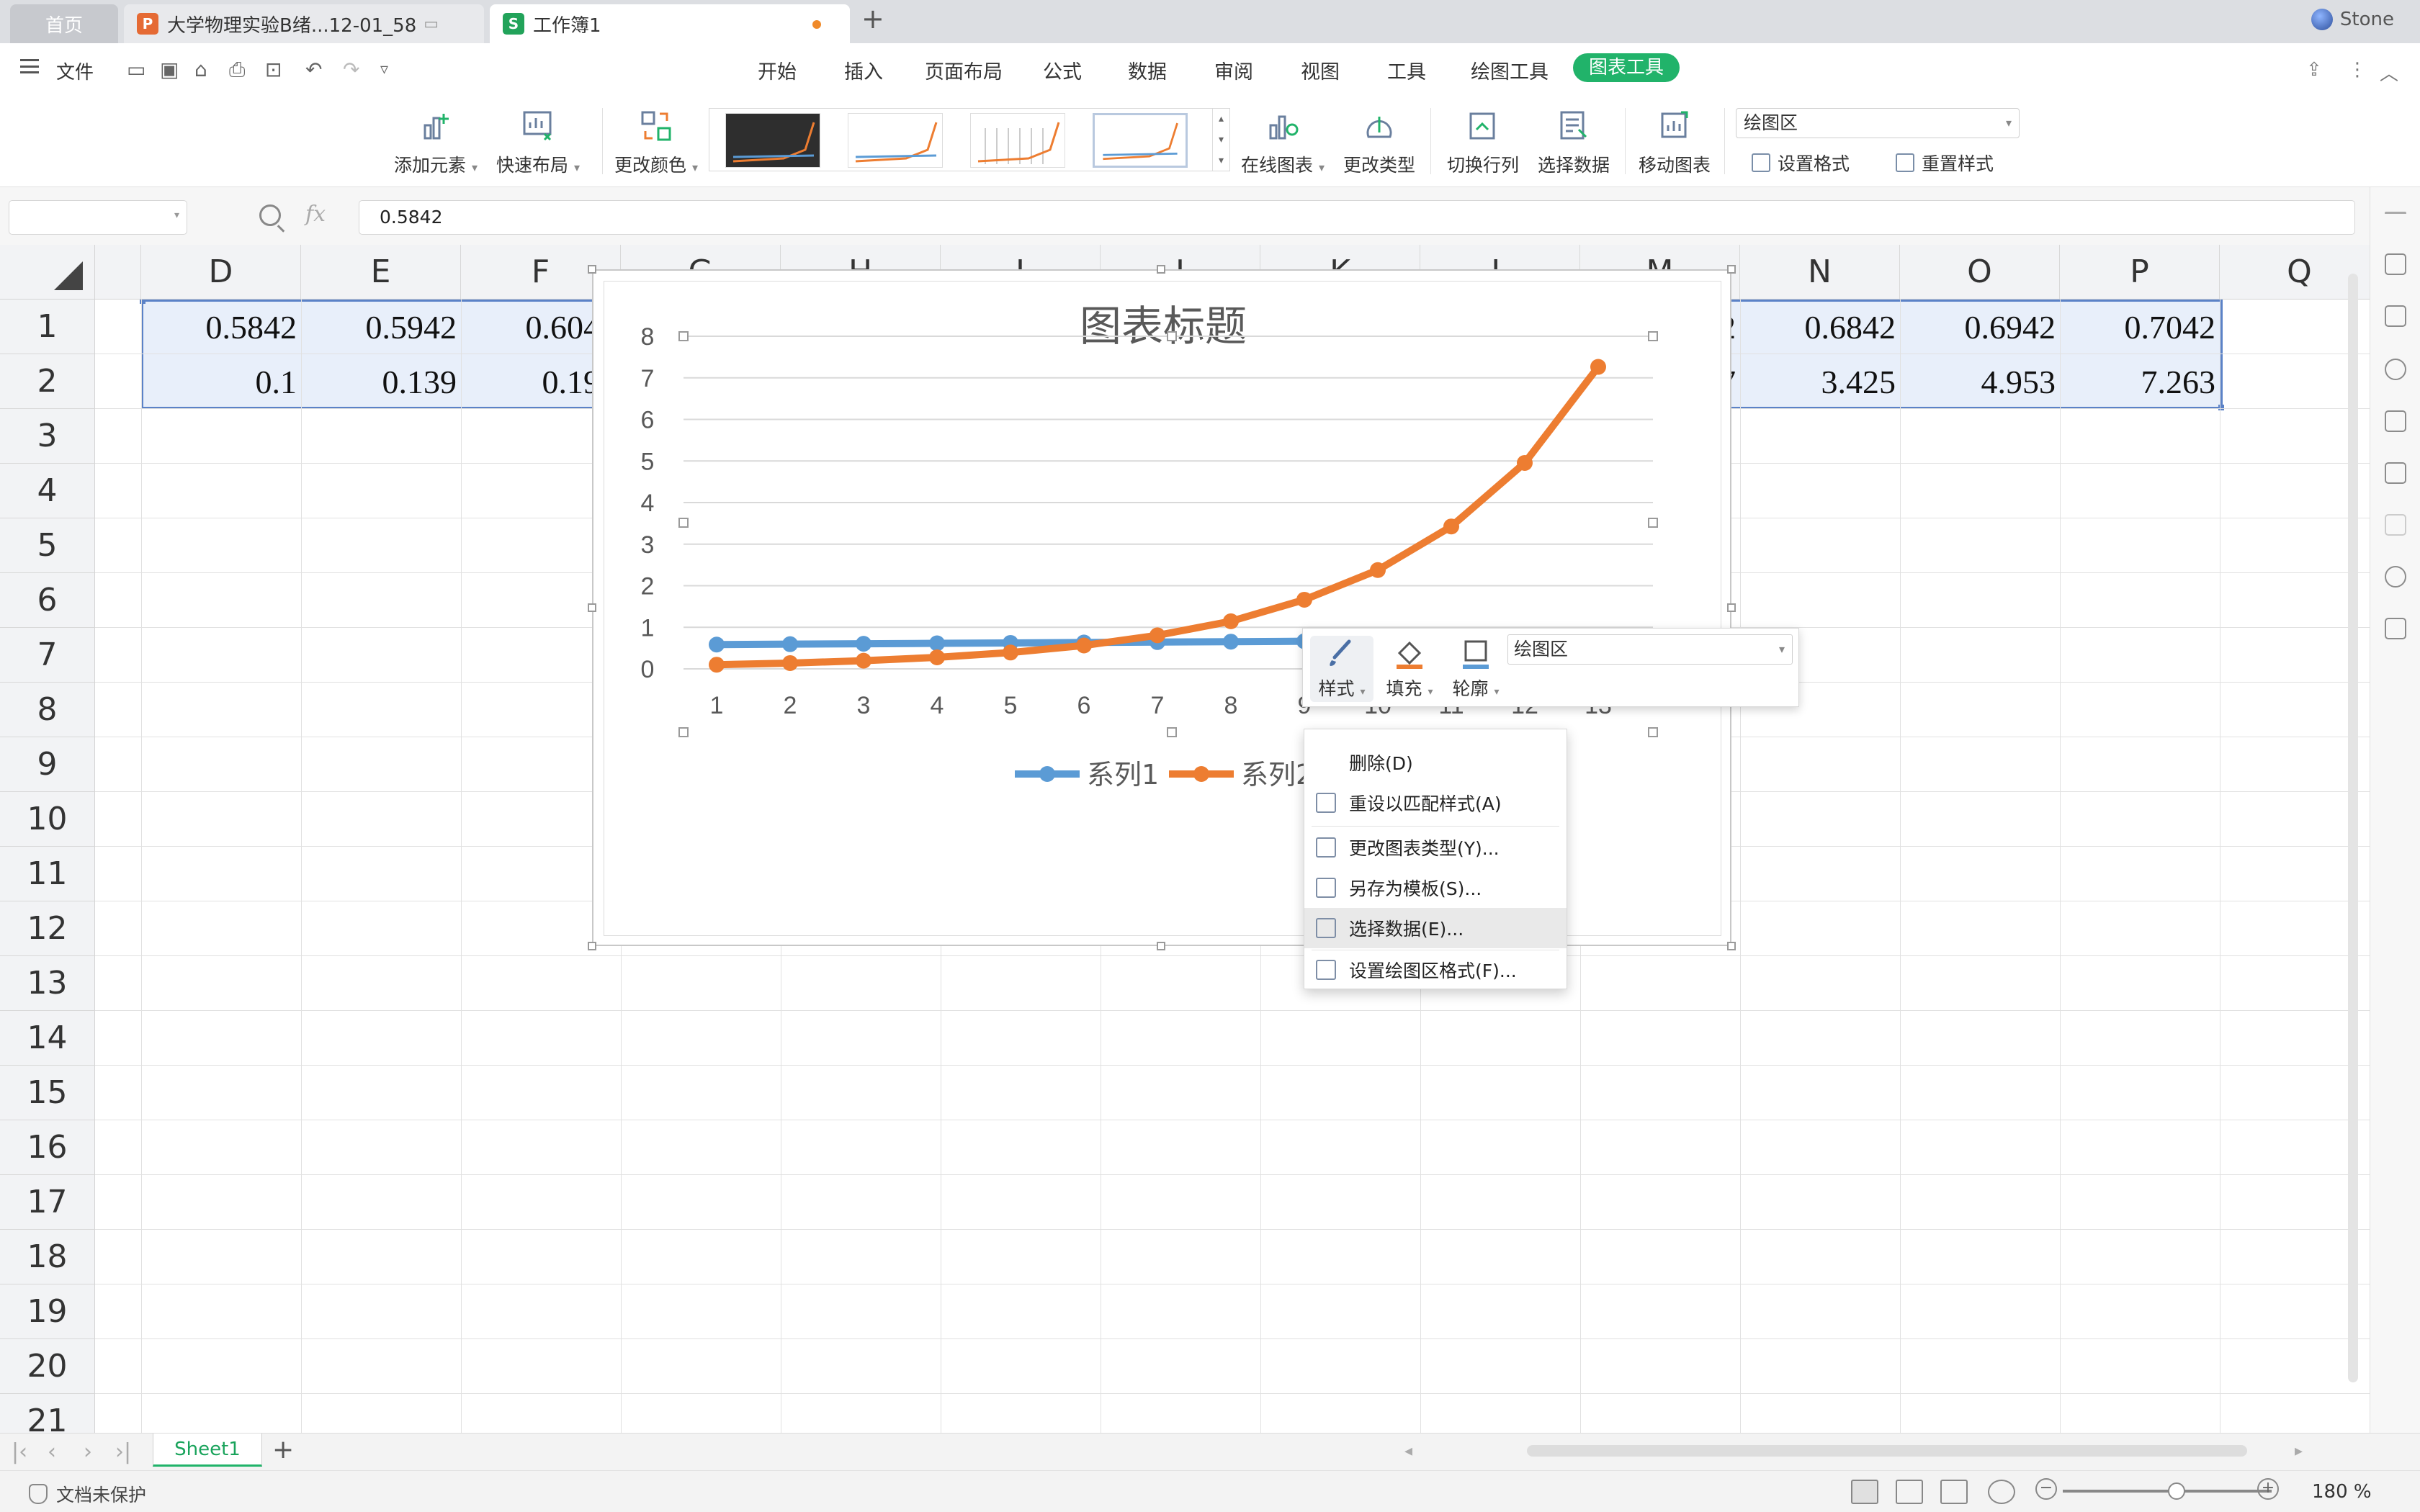 This screenshot has width=2420, height=1512. I want to click on history-icon, so click(2395, 577).